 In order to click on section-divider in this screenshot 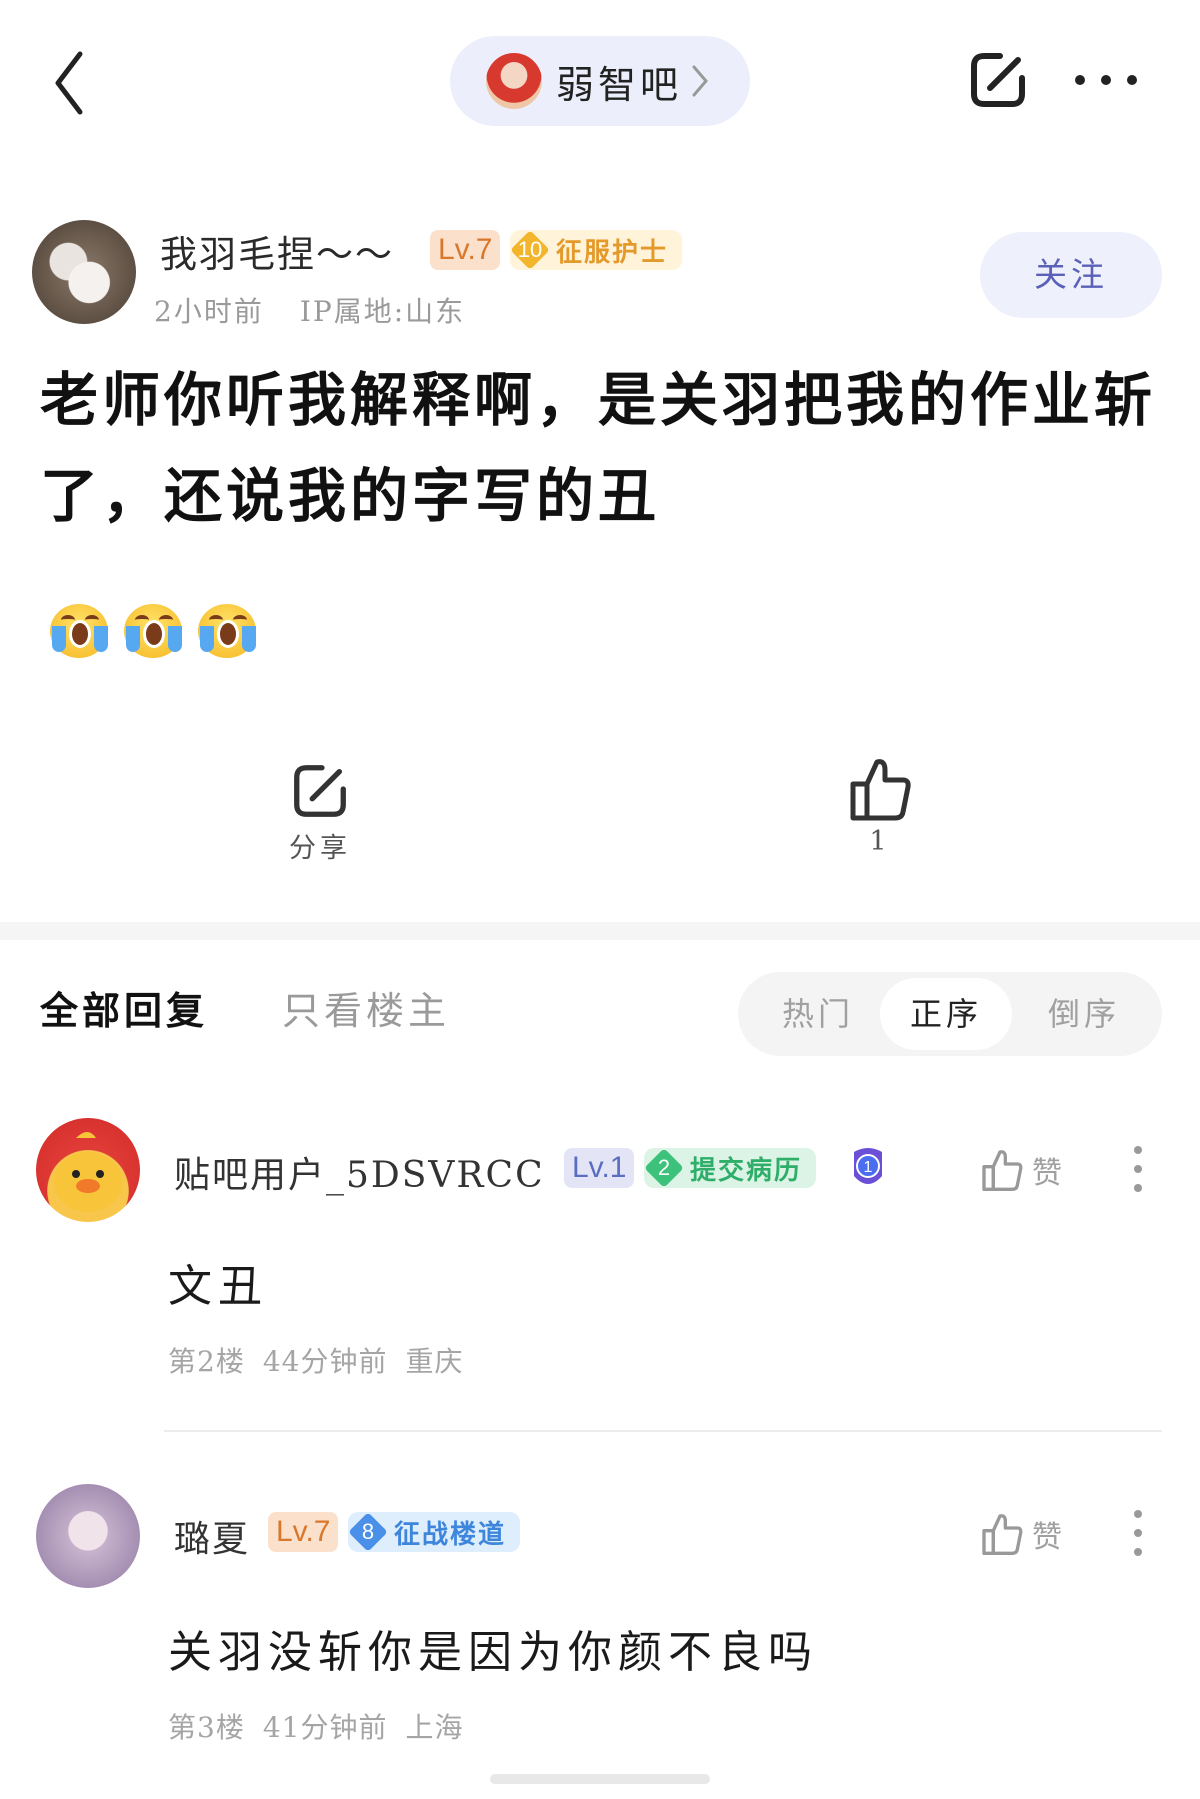, I will do `click(600, 931)`.